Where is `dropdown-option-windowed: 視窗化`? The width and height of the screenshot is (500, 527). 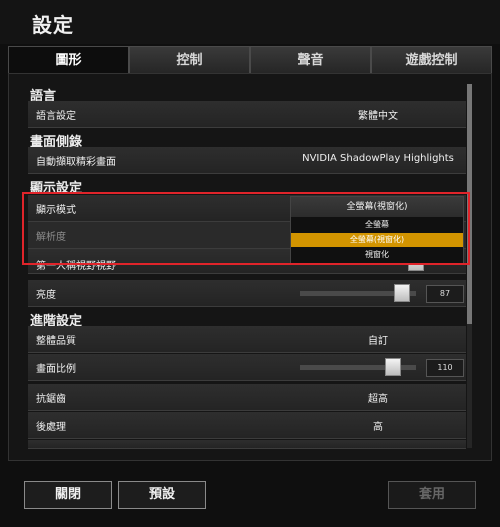 dropdown-option-windowed: 視窗化 is located at coordinates (377, 255).